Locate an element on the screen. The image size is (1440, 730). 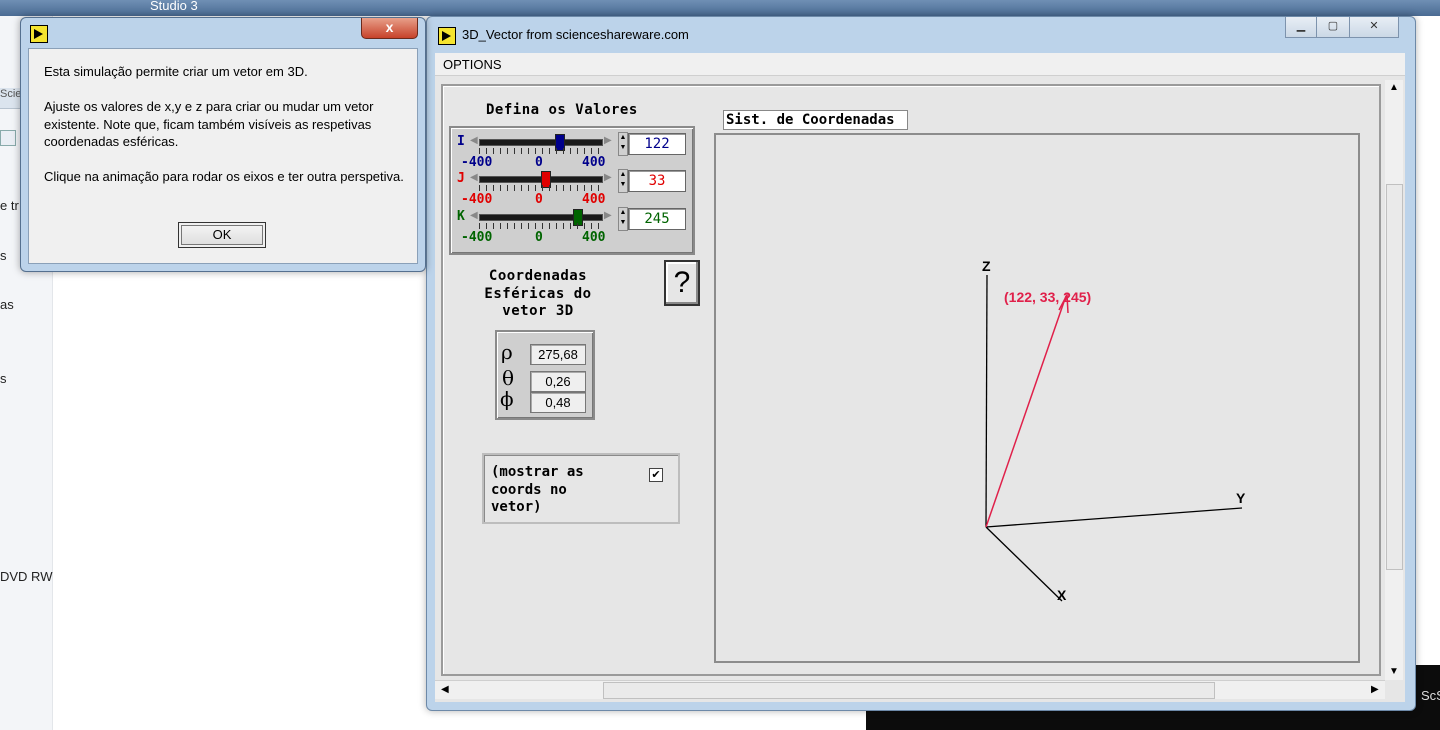
vector-coords-label: (122, 33, 245) is located at coordinates (1047, 297).